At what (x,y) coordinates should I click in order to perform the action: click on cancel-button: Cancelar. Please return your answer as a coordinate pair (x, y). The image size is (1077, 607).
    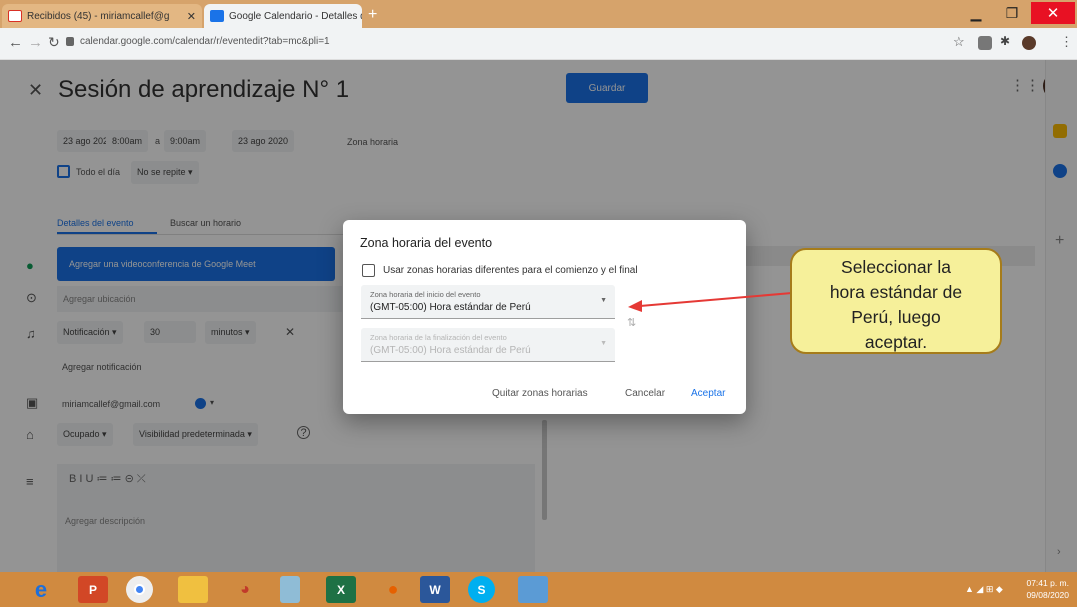
    Looking at the image, I should click on (645, 393).